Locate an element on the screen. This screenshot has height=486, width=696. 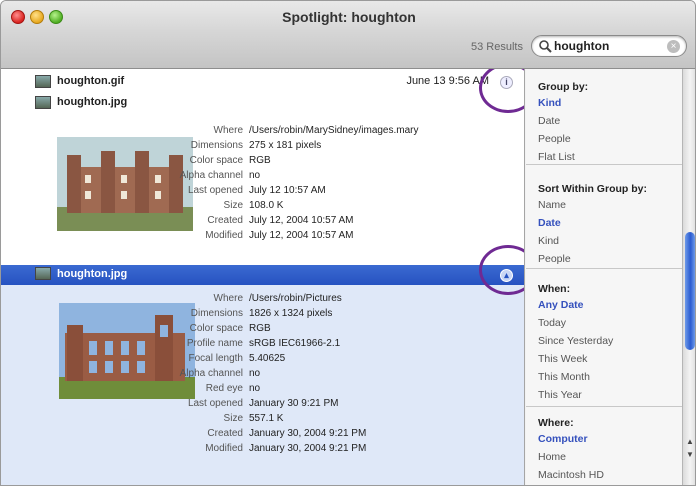
when-option: Any Date is located at coordinates (561, 305).